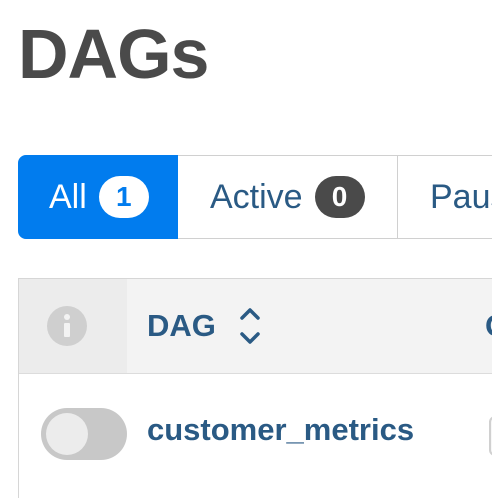  I want to click on dag-id-link: customer_metrics, so click(280, 430).